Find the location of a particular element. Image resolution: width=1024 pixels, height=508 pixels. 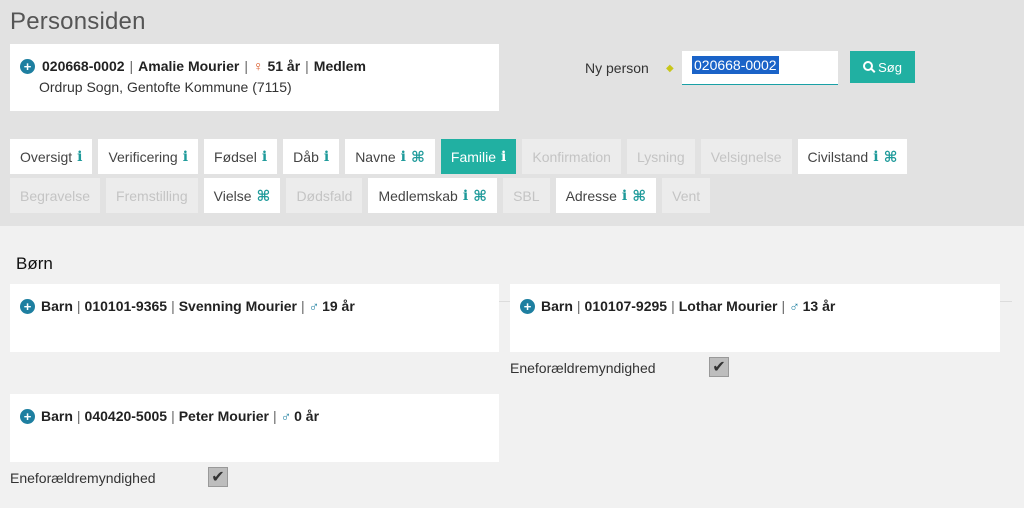

tab-oversigt: Oversigt i is located at coordinates (51, 156).